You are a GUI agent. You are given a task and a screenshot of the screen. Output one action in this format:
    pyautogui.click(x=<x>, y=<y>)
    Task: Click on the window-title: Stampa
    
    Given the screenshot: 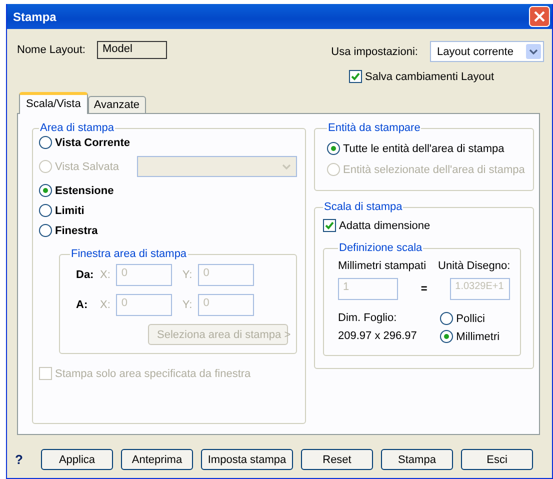 What is the action you would take?
    pyautogui.click(x=34, y=17)
    